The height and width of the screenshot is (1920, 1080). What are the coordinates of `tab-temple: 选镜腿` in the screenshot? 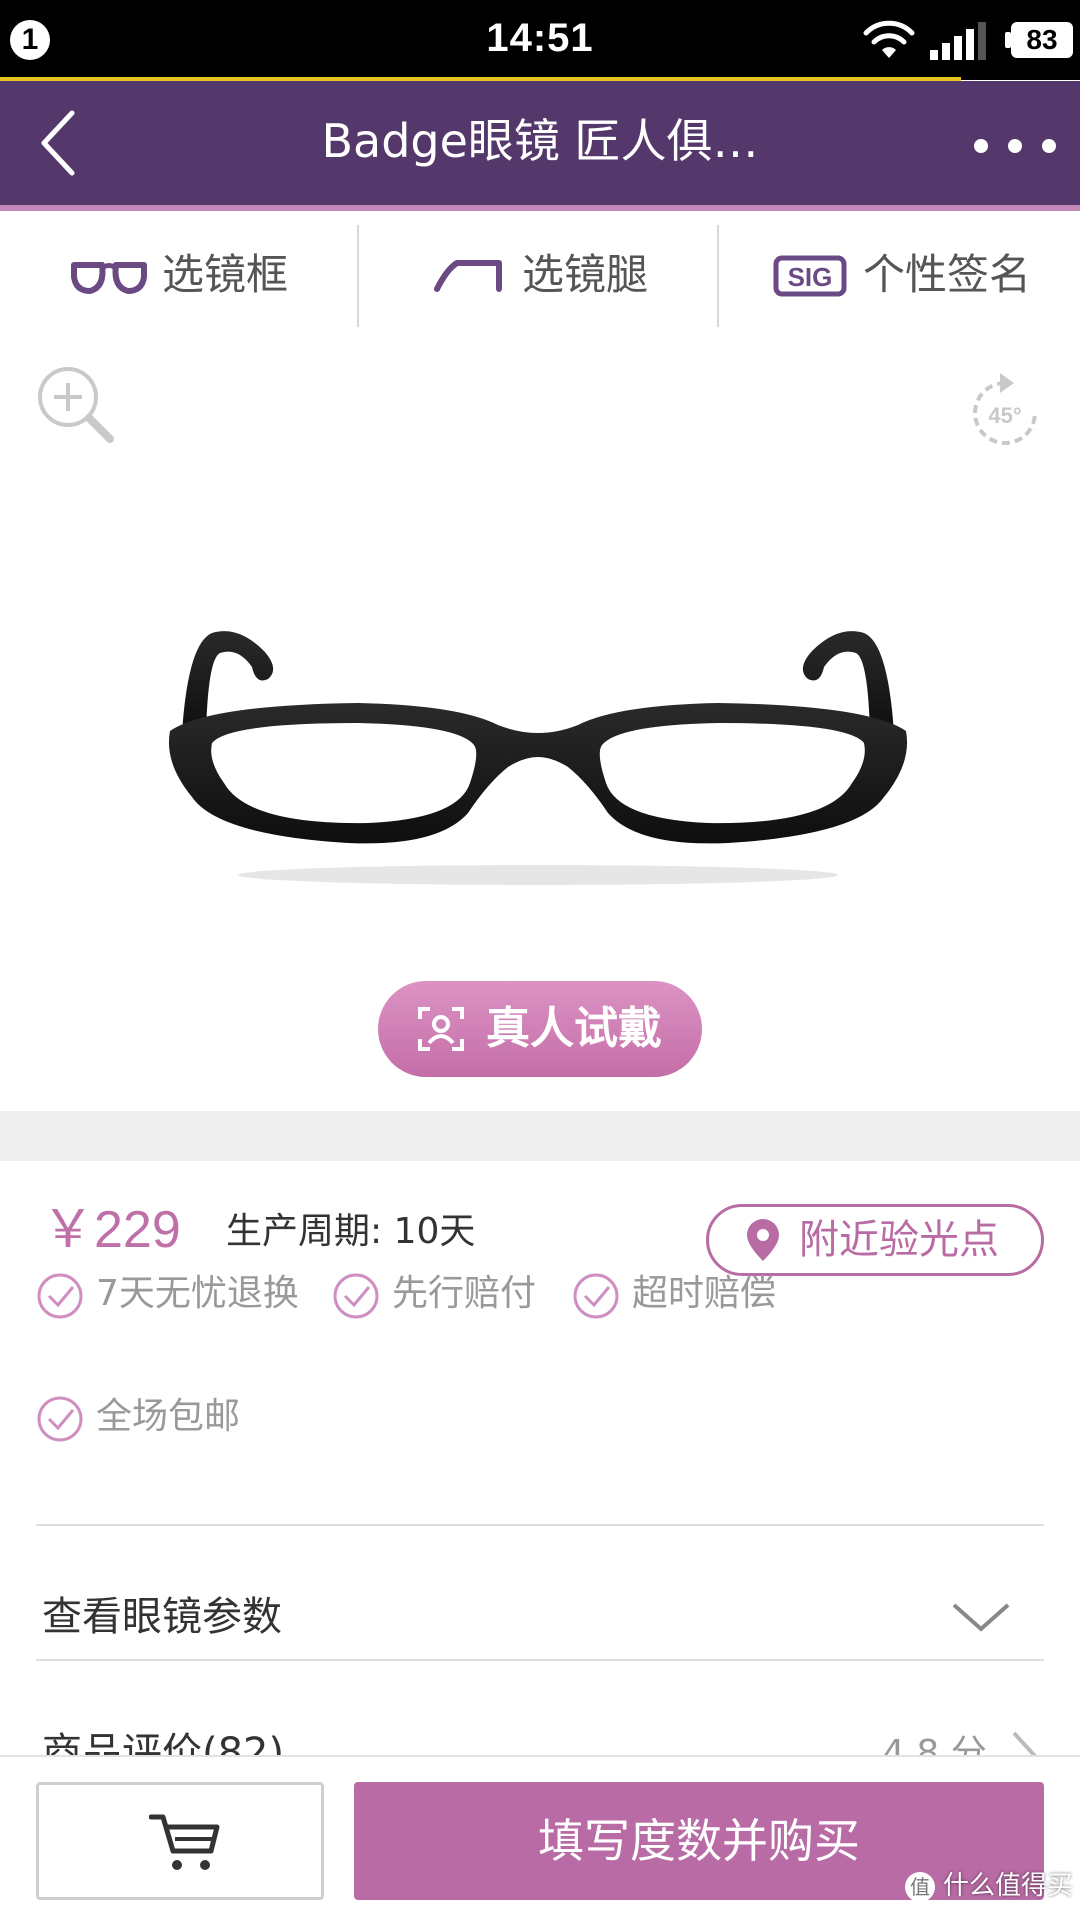 It's located at (538, 276).